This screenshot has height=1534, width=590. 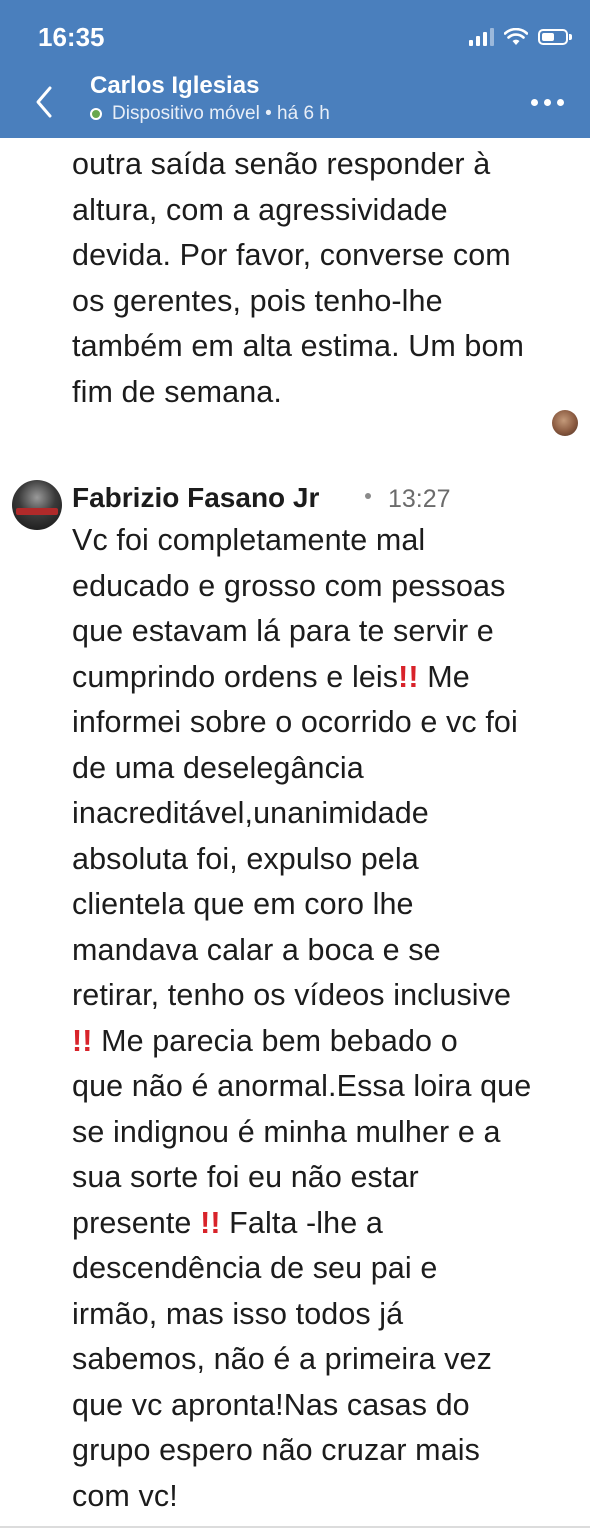 What do you see at coordinates (255, 1268) in the screenshot?
I see `message-line: descendência de seu pai e` at bounding box center [255, 1268].